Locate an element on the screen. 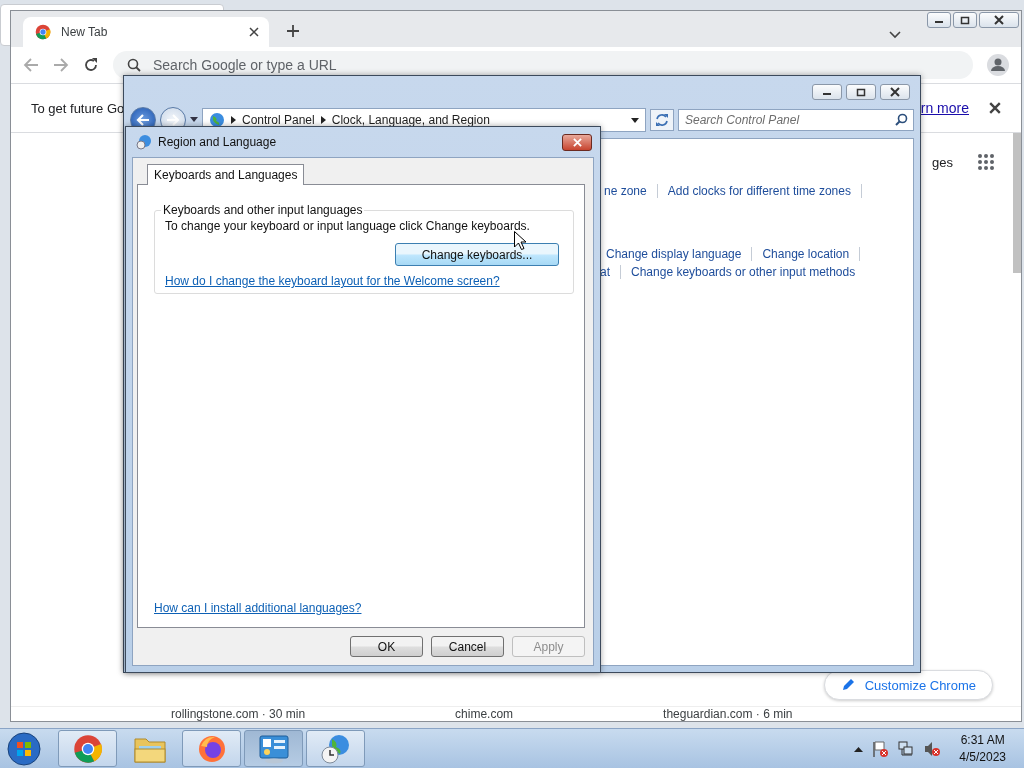 This screenshot has width=1024, height=768. dialog-tab: Keyboards and Languages is located at coordinates (226, 174).